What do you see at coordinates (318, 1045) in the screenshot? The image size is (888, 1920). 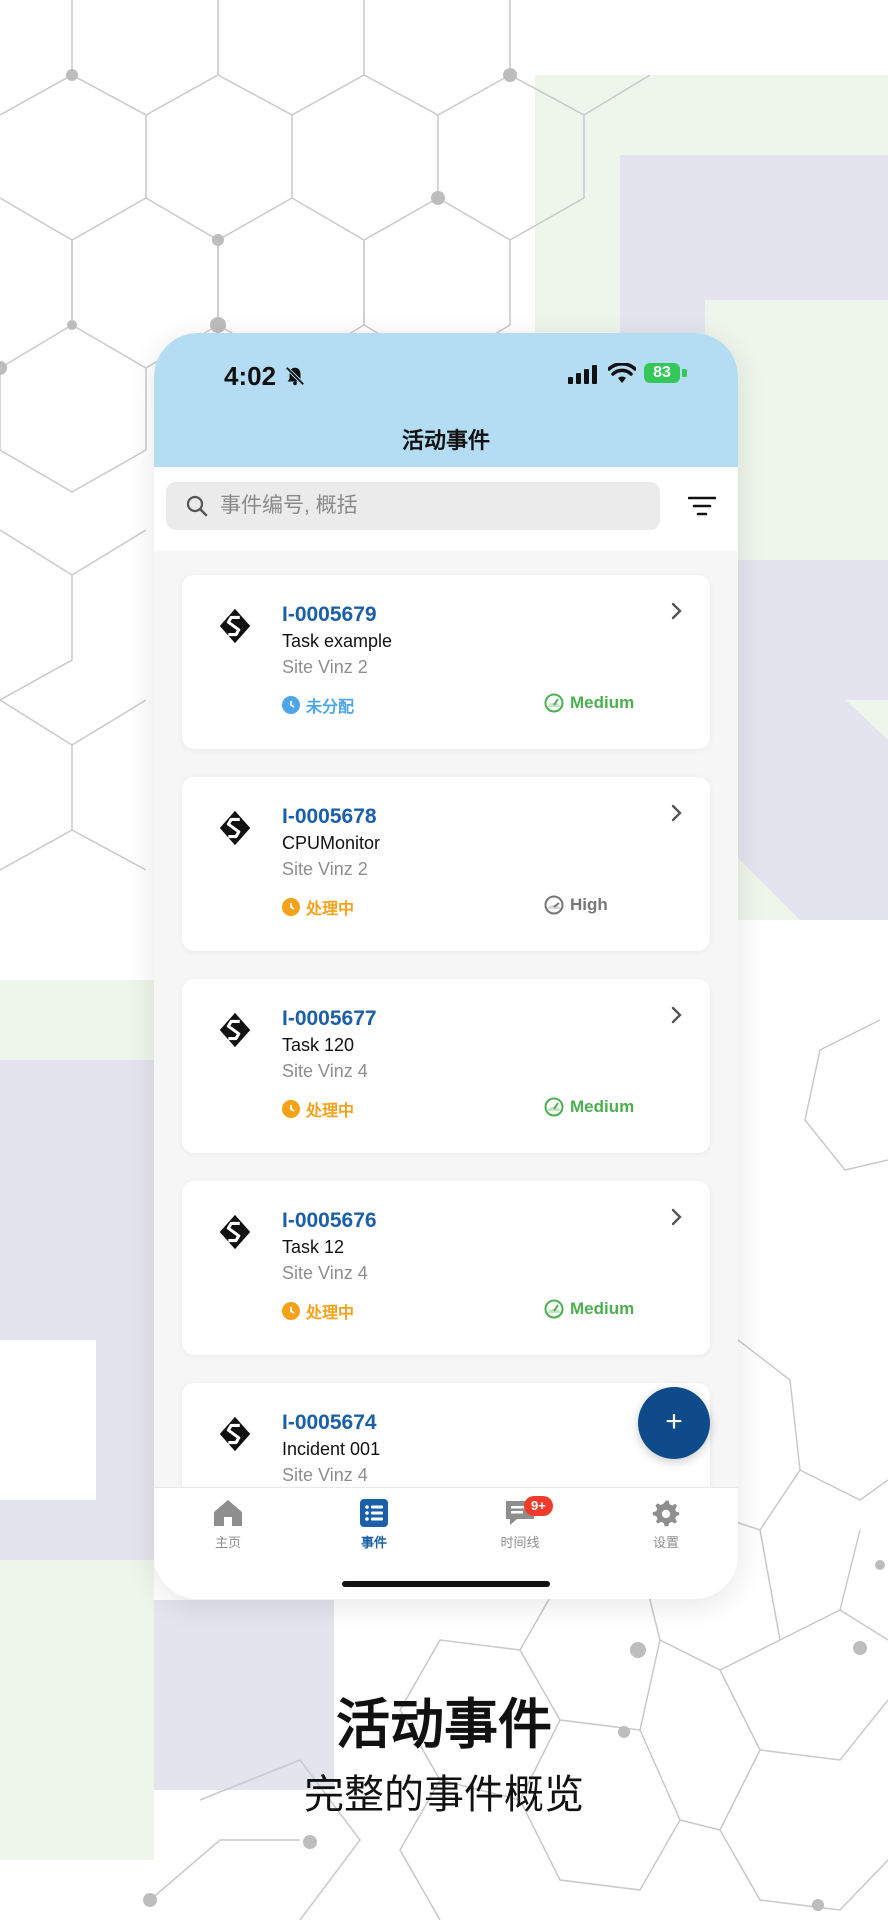 I see `incident-title: Task 120` at bounding box center [318, 1045].